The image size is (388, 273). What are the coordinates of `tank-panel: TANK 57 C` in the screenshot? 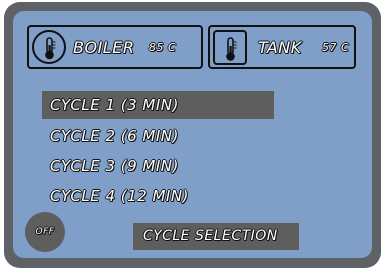 It's located at (282, 47).